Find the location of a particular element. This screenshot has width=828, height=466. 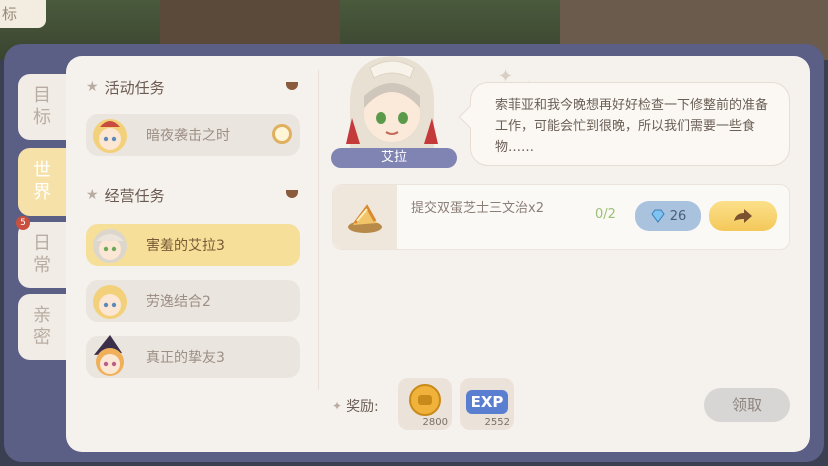

sandwich-icon is located at coordinates (365, 217).